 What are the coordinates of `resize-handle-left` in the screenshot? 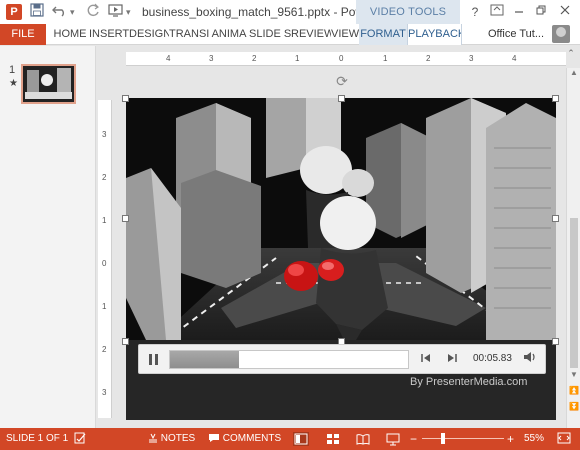 It's located at (125, 218).